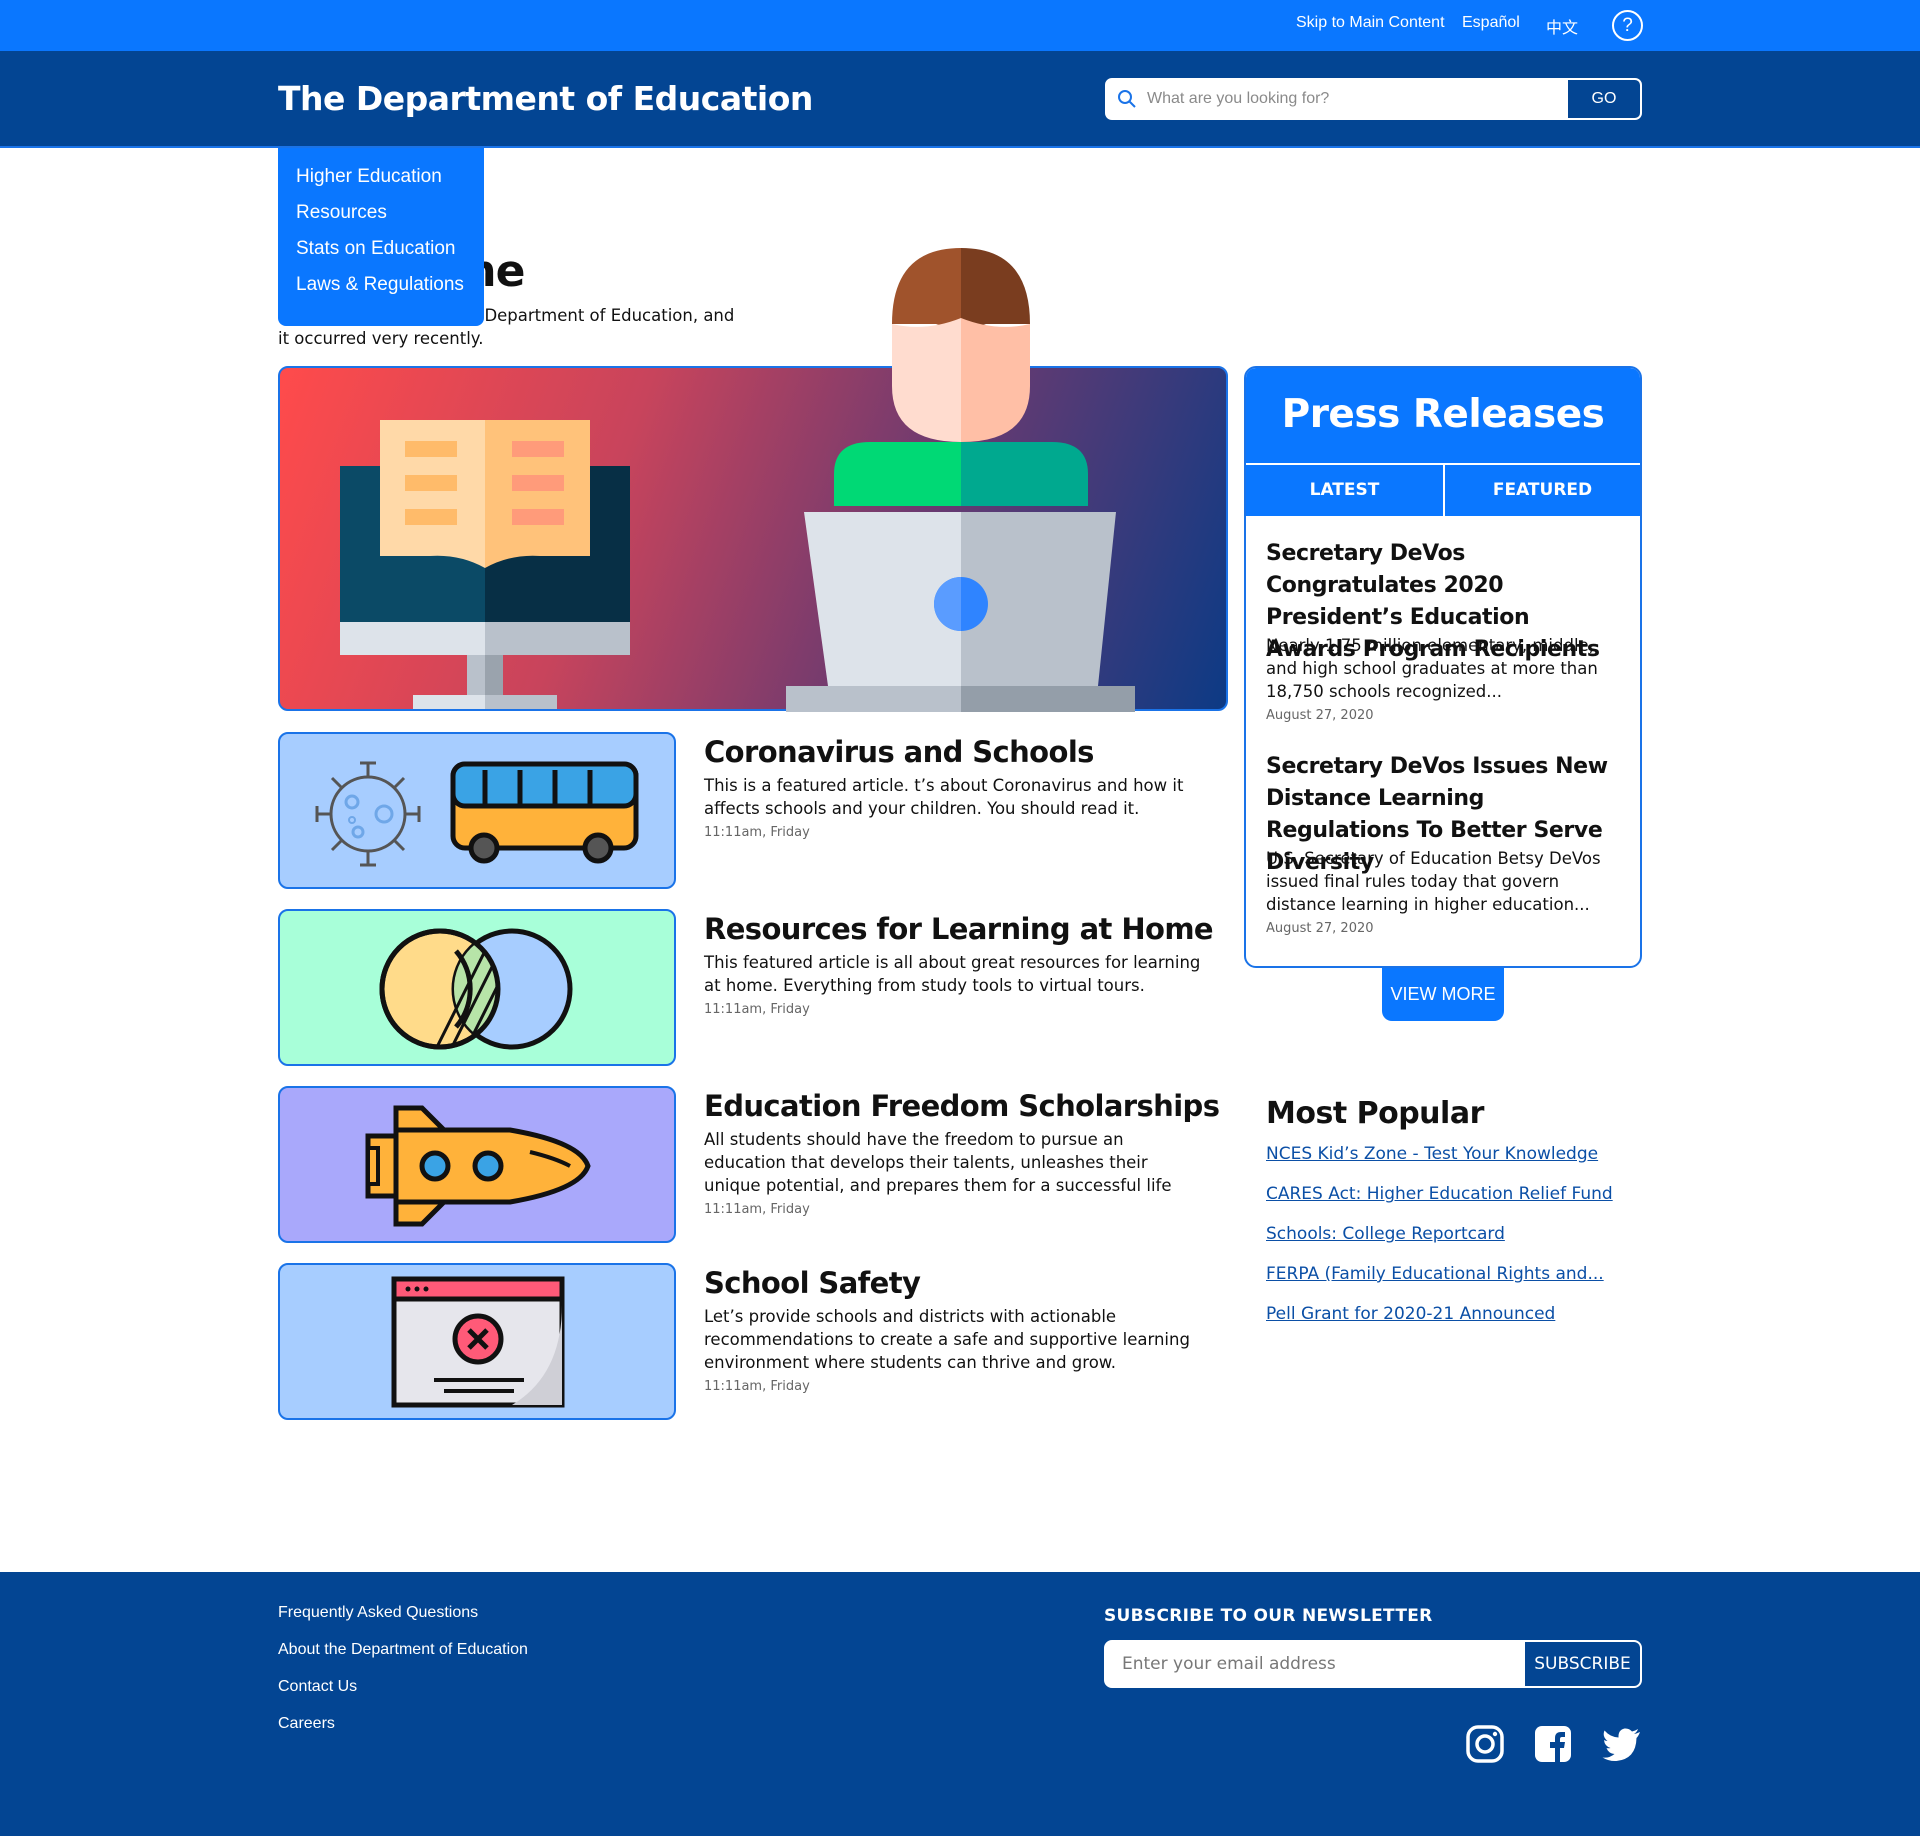 The height and width of the screenshot is (1836, 1920). Describe the element at coordinates (1443, 994) in the screenshot. I see `view-more-button: VIEW MORE` at that location.